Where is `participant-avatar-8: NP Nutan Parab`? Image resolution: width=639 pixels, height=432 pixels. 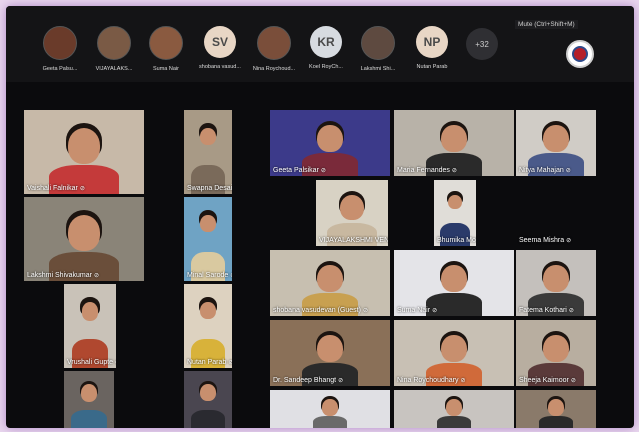
participant-avatar-8: NP Nutan Parab is located at coordinates (432, 48).